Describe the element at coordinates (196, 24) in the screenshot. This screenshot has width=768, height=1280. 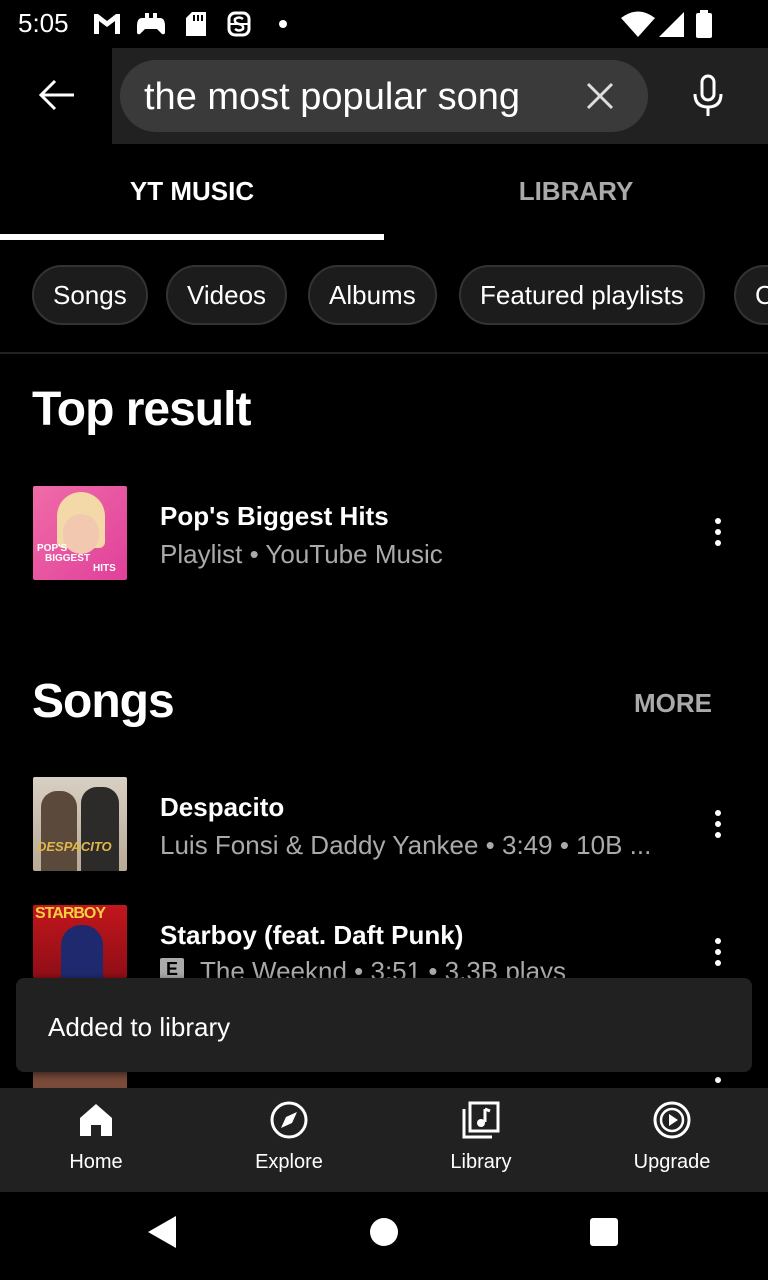
I see `sd-card-icon` at that location.